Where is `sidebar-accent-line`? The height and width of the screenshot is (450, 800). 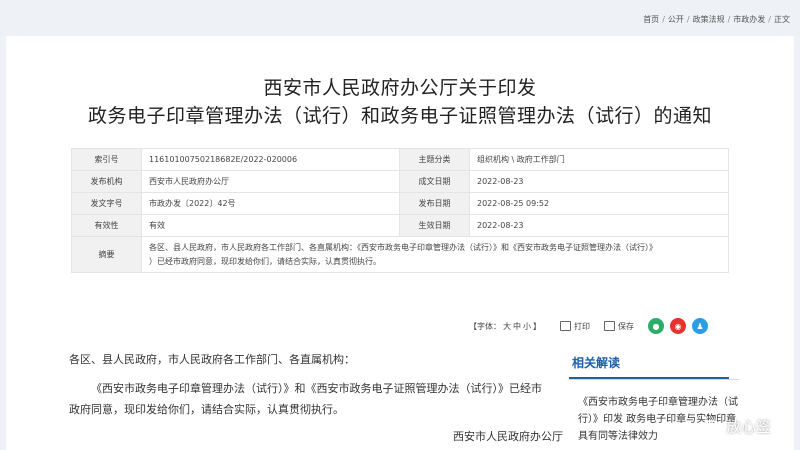 sidebar-accent-line is located at coordinates (649, 378).